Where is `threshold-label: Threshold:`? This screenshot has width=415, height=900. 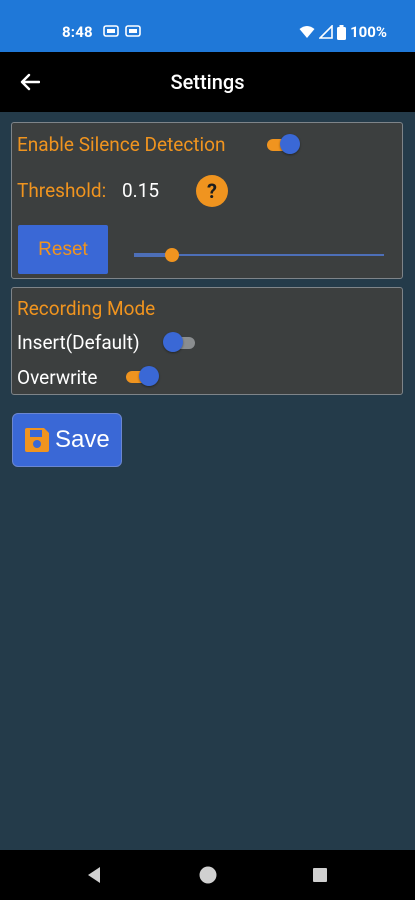 threshold-label: Threshold: is located at coordinates (62, 190).